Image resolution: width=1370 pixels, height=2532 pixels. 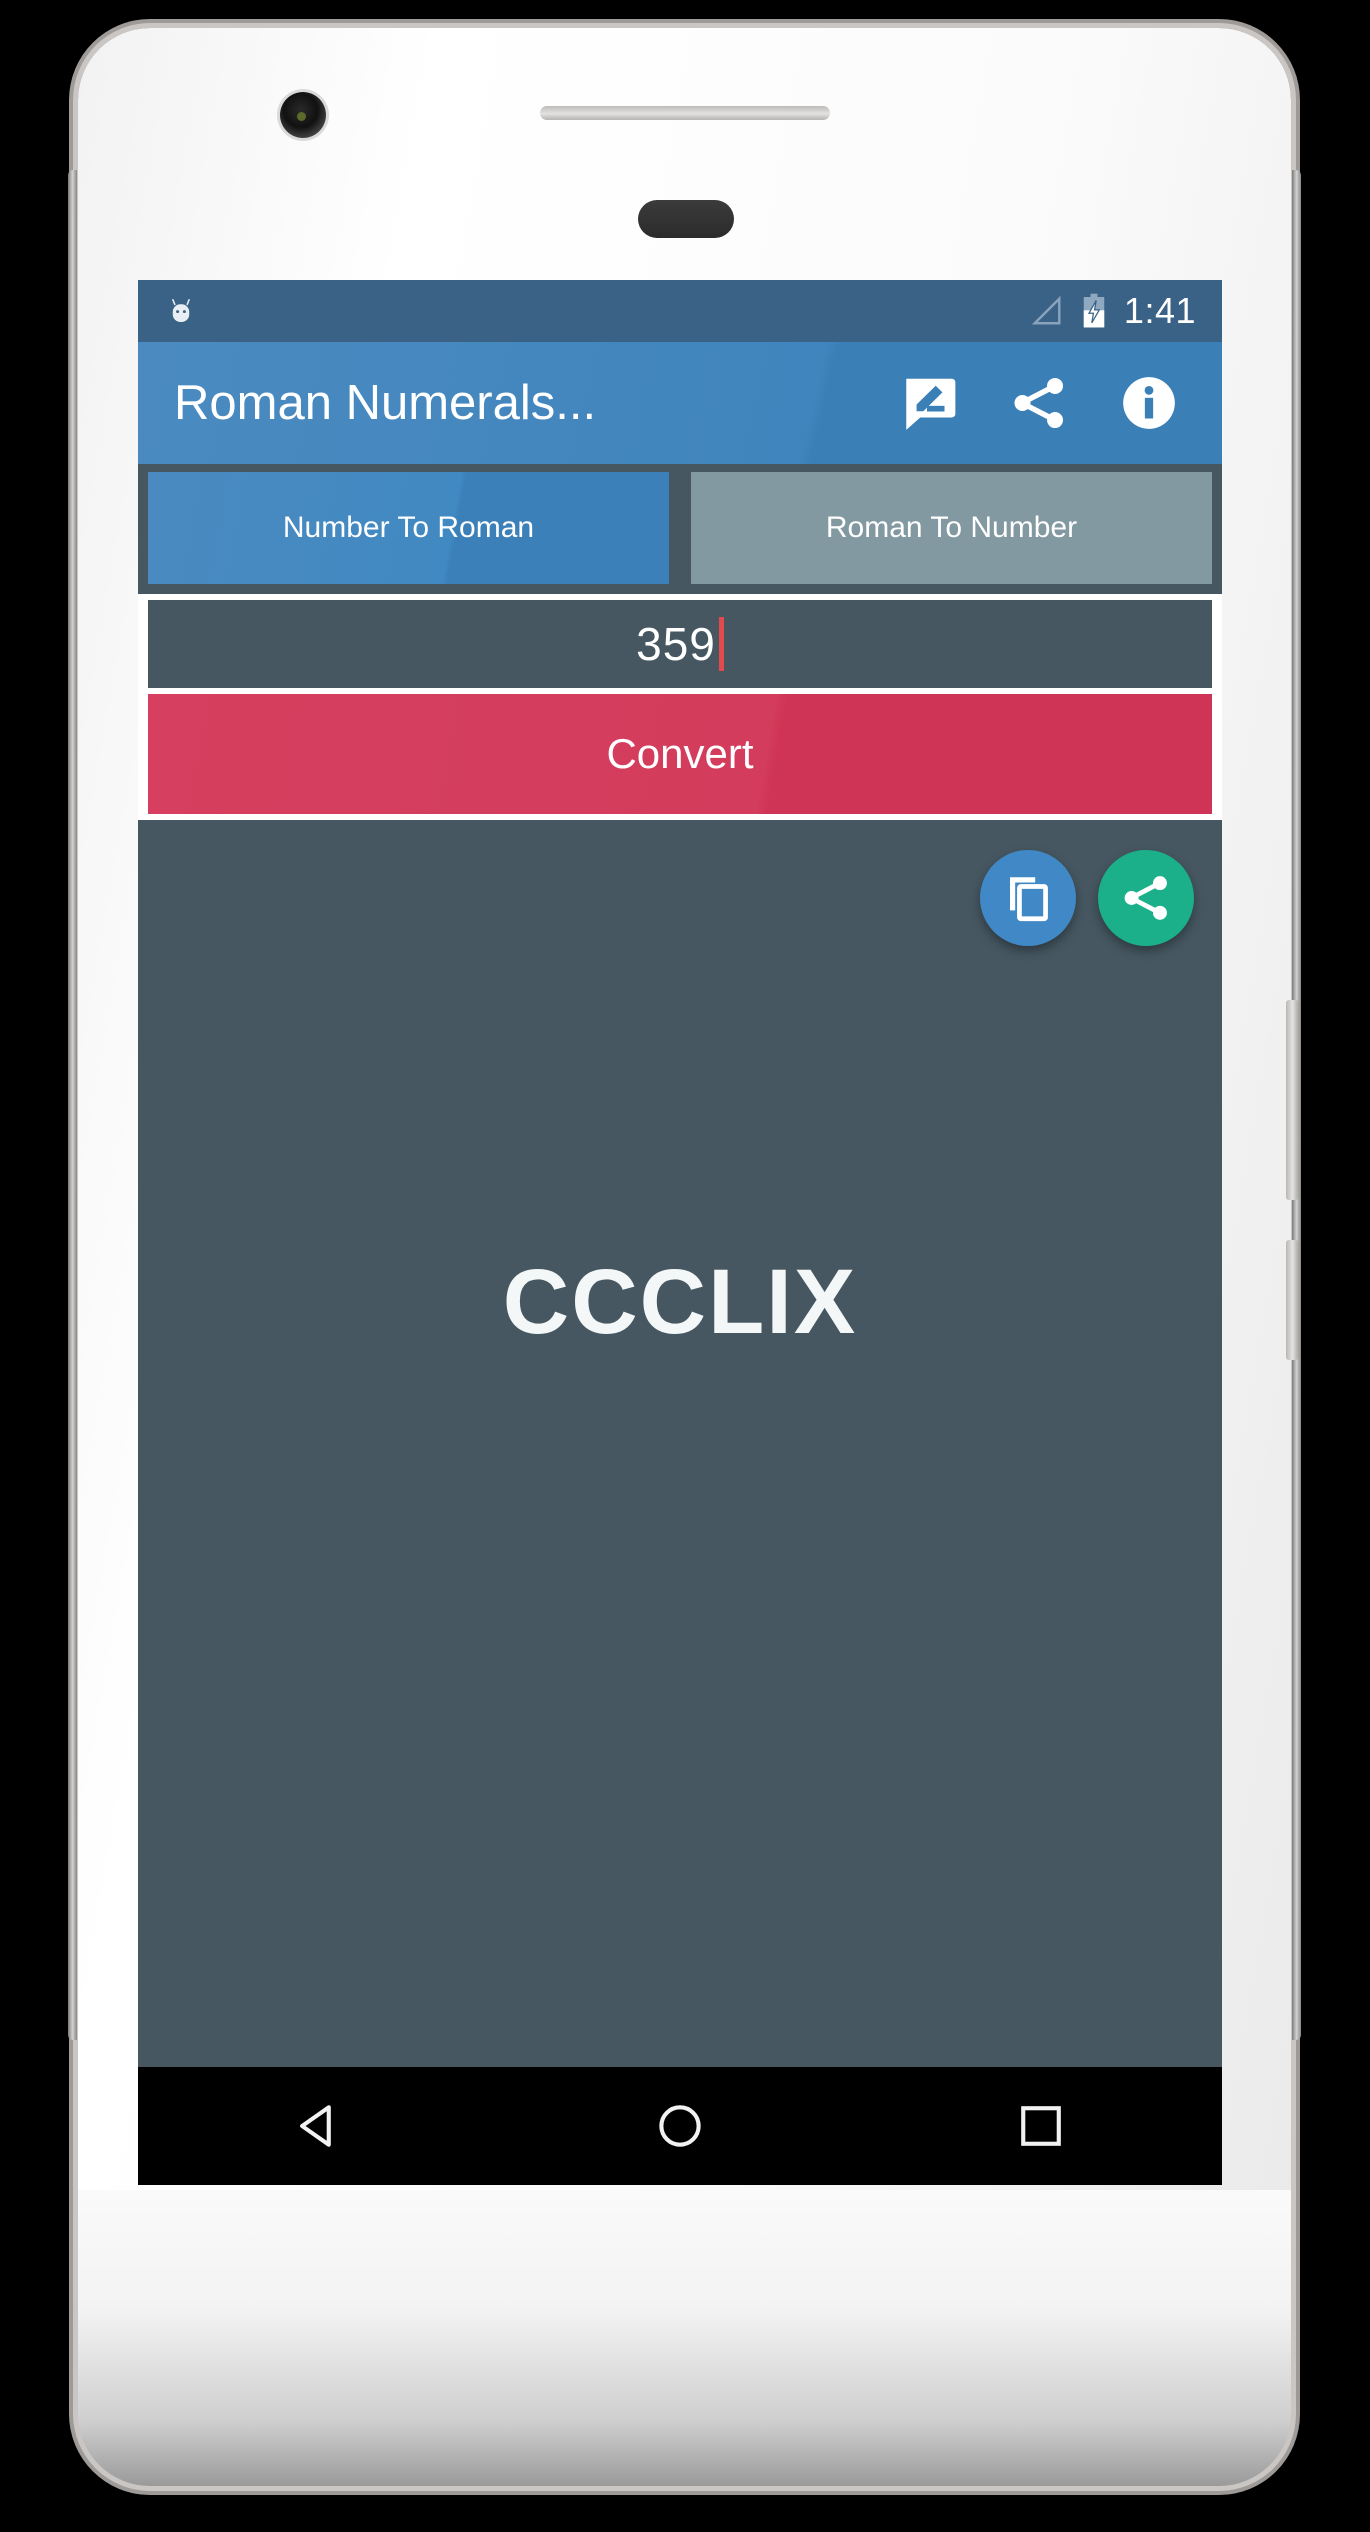 I want to click on result-value: CCCLIX, so click(x=680, y=1302).